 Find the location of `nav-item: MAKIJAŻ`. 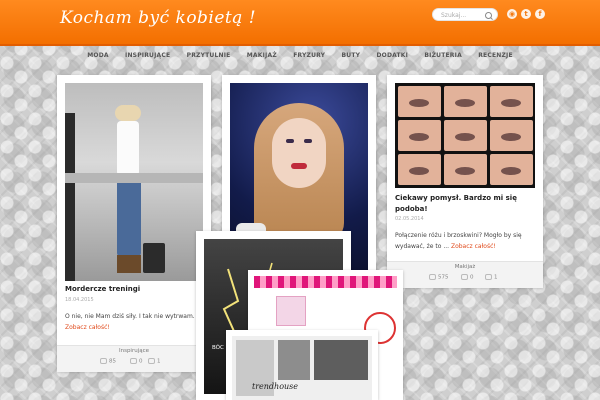

nav-item: MAKIJAŻ is located at coordinates (262, 55).